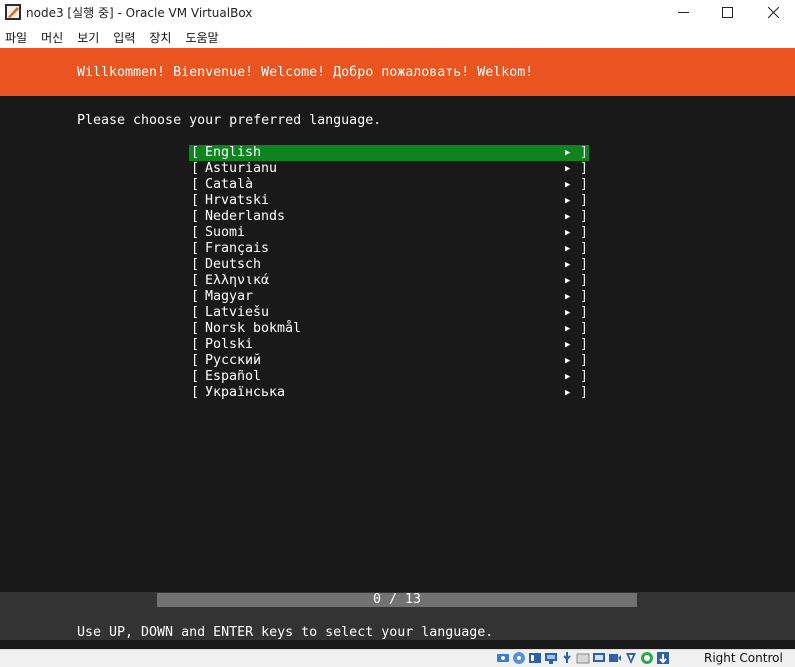 The width and height of the screenshot is (795, 667). What do you see at coordinates (647, 658) in the screenshot?
I see `cpu-icon` at bounding box center [647, 658].